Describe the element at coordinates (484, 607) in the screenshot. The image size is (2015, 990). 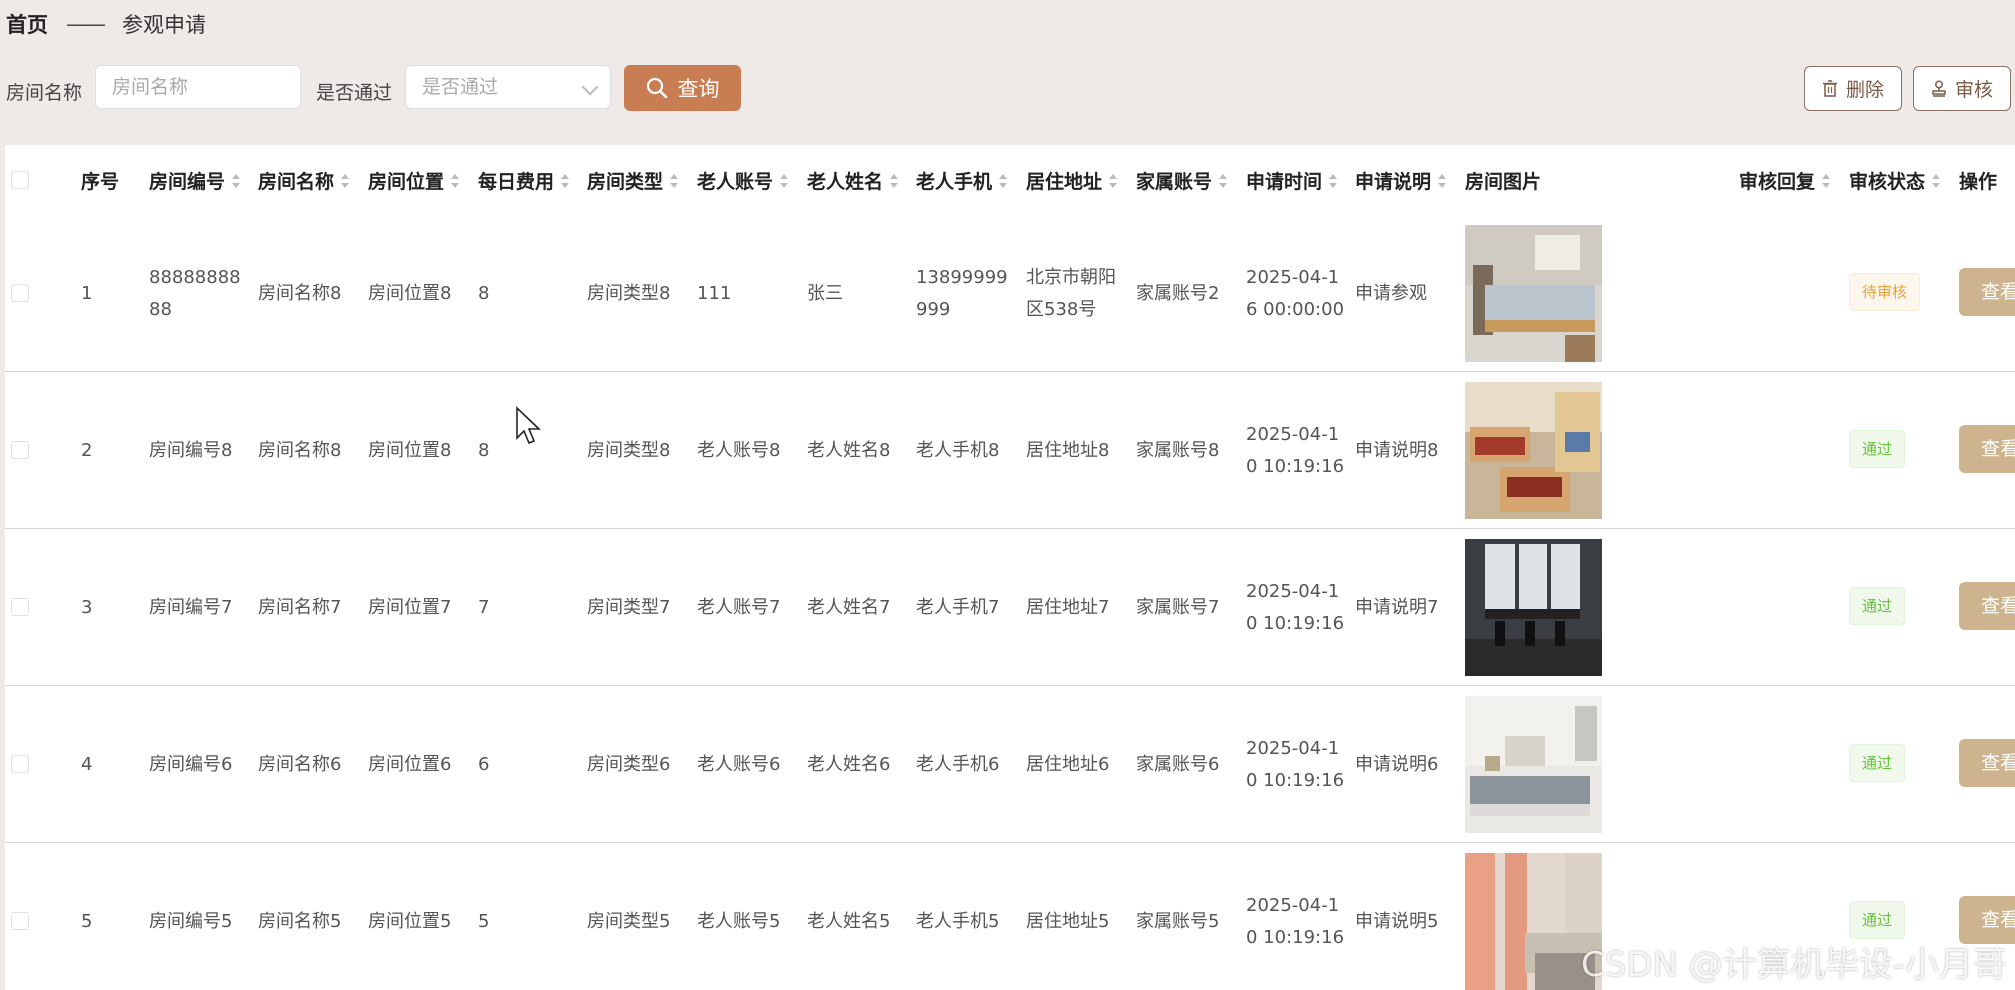
I see `cell-daily-fee: 7` at that location.